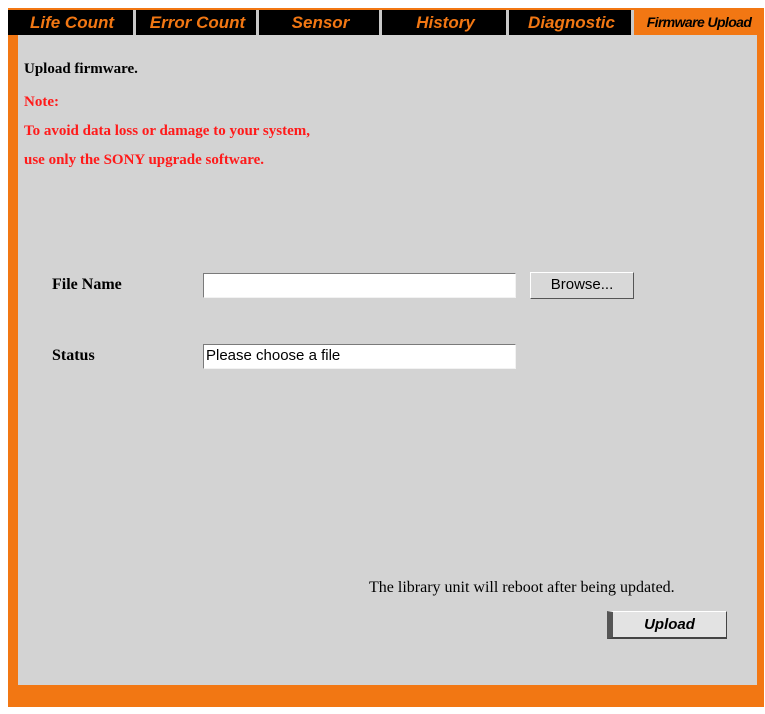  I want to click on page-heading: Upload firmware., so click(81, 69).